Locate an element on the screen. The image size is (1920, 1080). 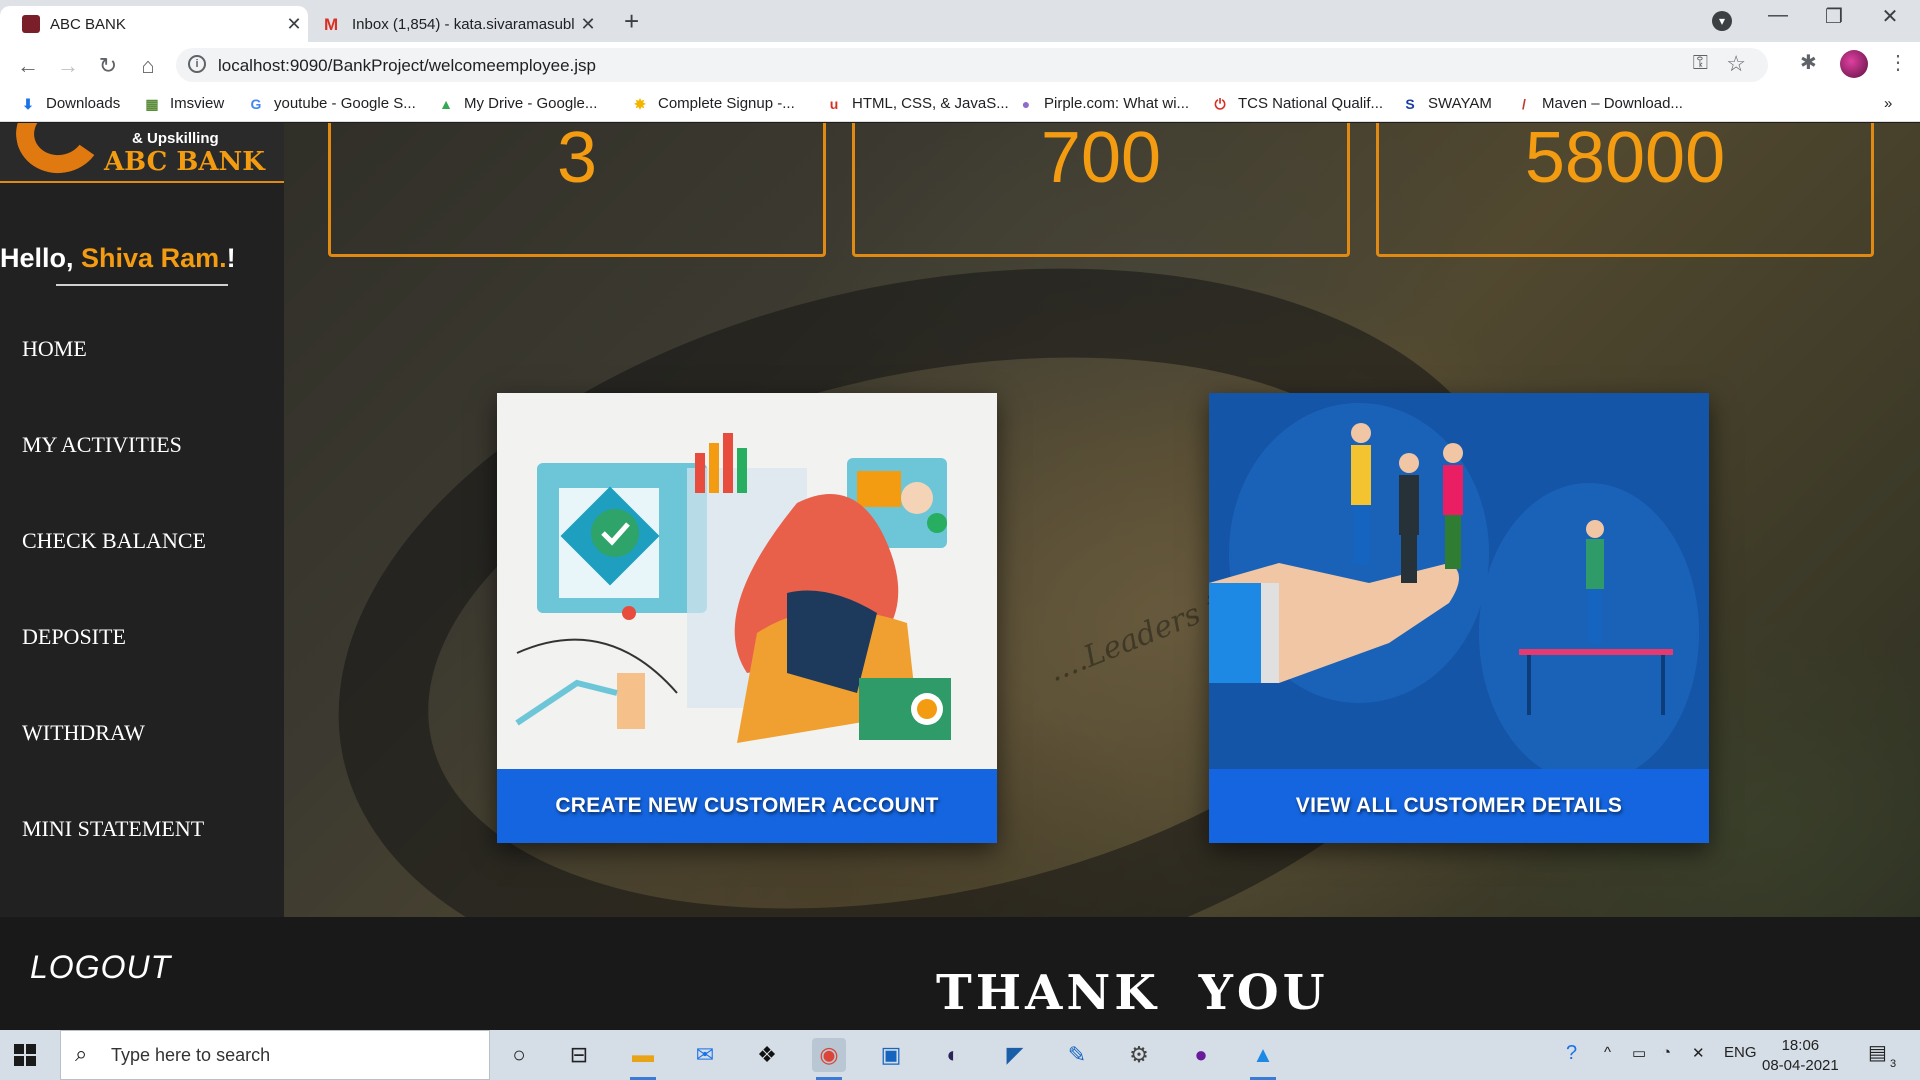
tab-title: Inbox (1,854) - kata.sivaramasubl is located at coordinates (463, 24).